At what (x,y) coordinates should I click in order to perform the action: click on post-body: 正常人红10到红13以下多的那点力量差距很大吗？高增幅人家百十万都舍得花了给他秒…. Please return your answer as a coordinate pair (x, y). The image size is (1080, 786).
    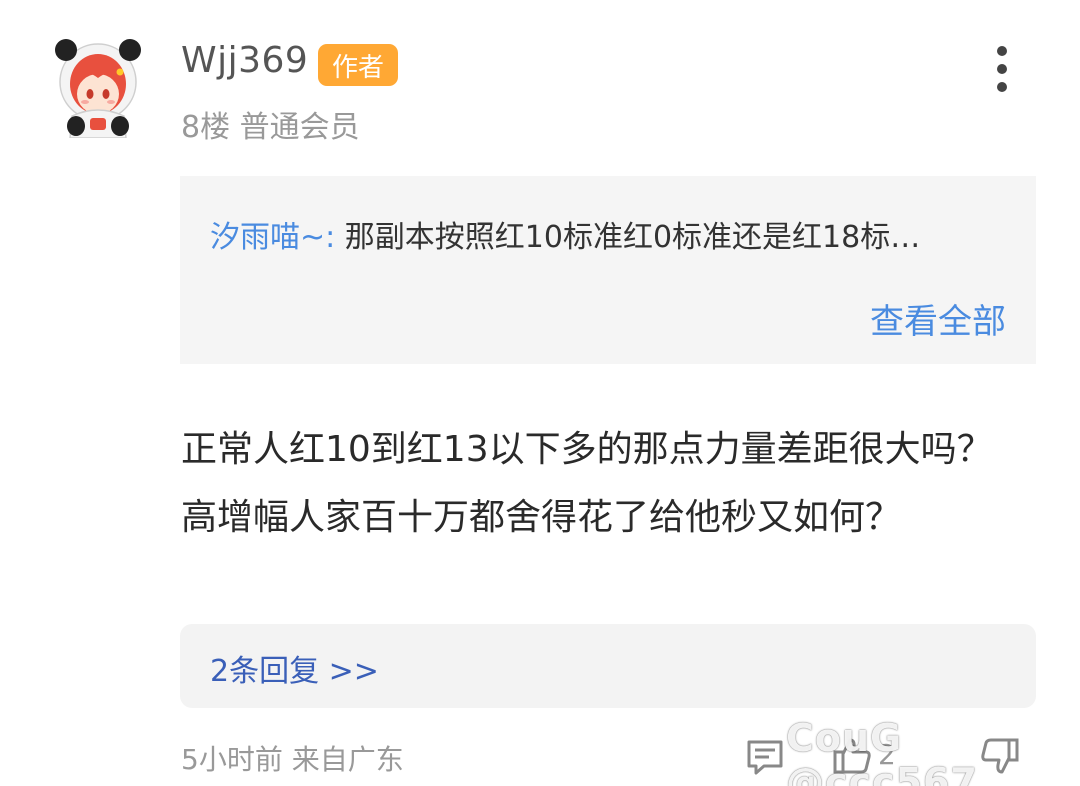
    Looking at the image, I should click on (587, 483).